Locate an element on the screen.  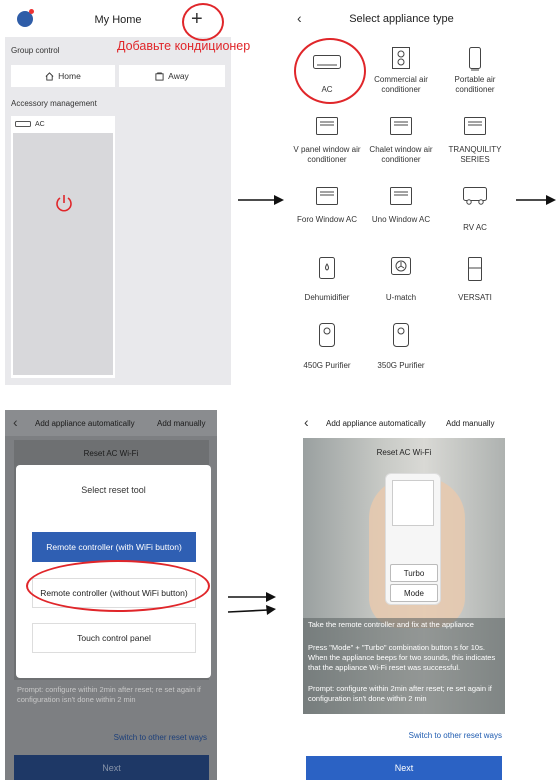
away-mode-button: Away is located at coordinates (172, 76).